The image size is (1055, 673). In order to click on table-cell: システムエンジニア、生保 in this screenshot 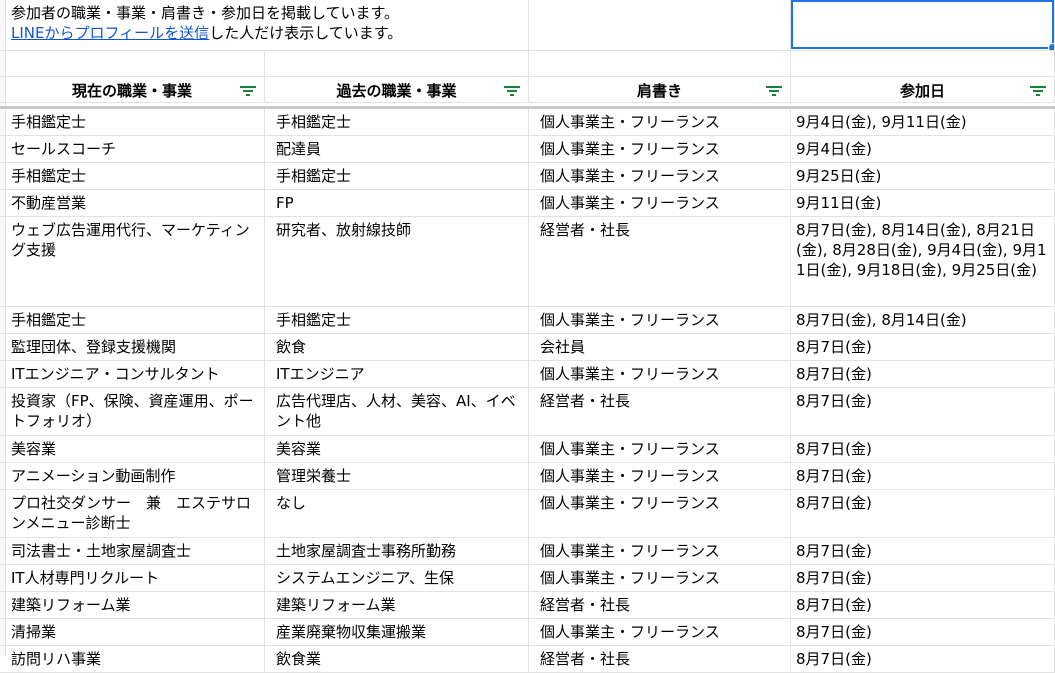, I will do `click(397, 578)`.